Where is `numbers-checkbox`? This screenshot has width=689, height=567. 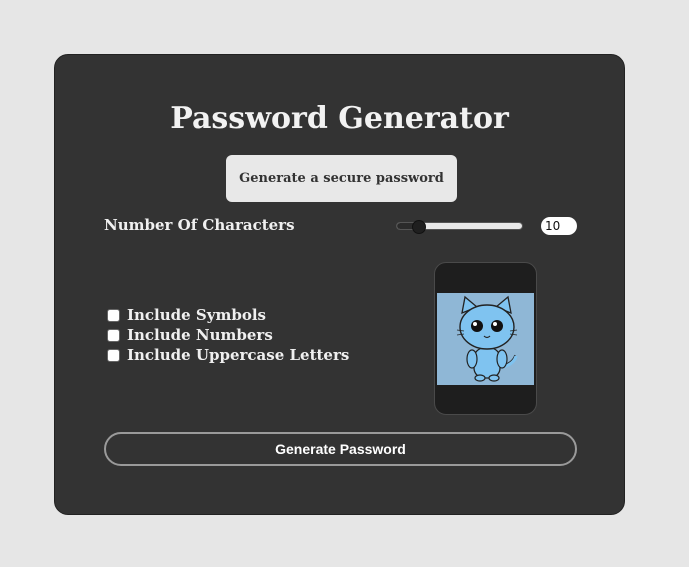
numbers-checkbox is located at coordinates (113, 335).